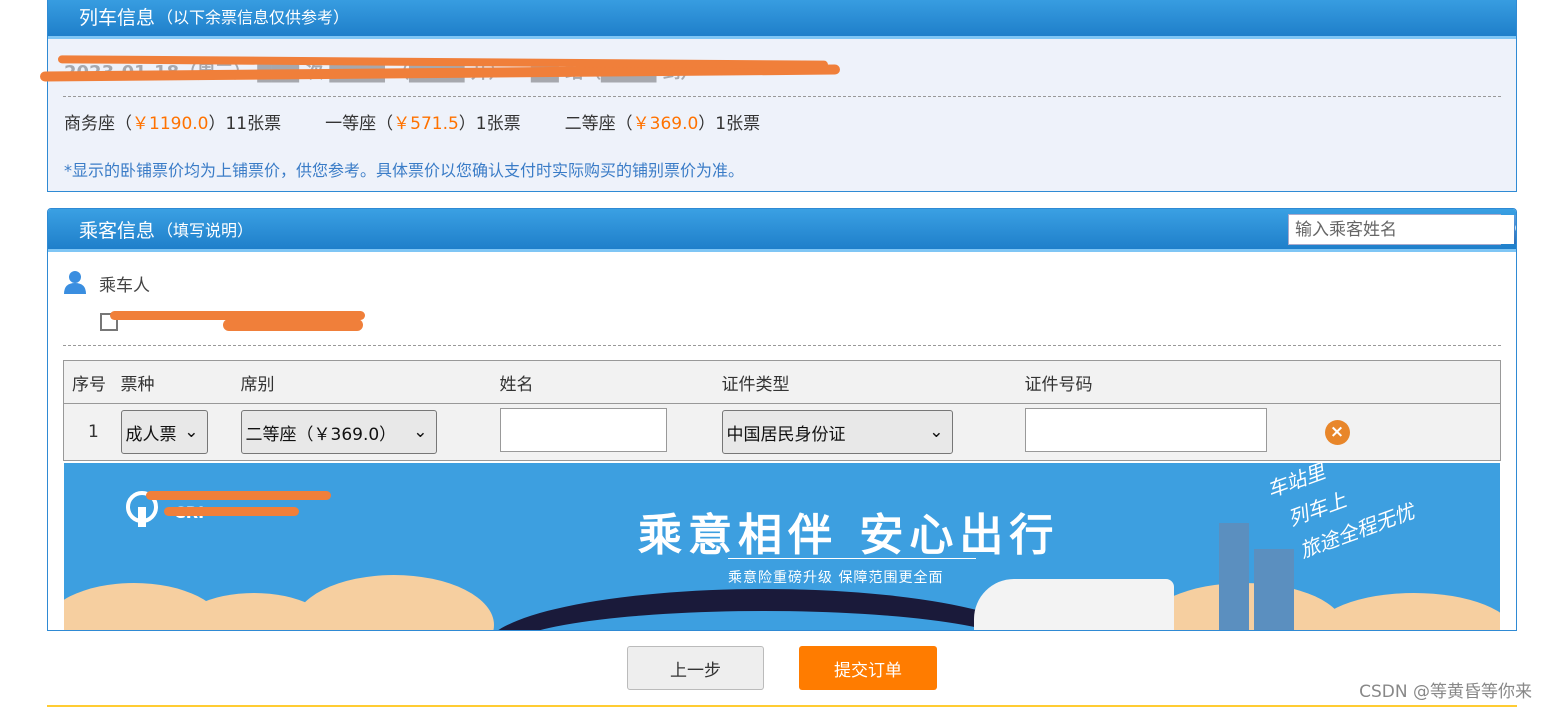 Image resolution: width=1548 pixels, height=708 pixels. What do you see at coordinates (610, 382) in the screenshot?
I see `col-name: 姓名` at bounding box center [610, 382].